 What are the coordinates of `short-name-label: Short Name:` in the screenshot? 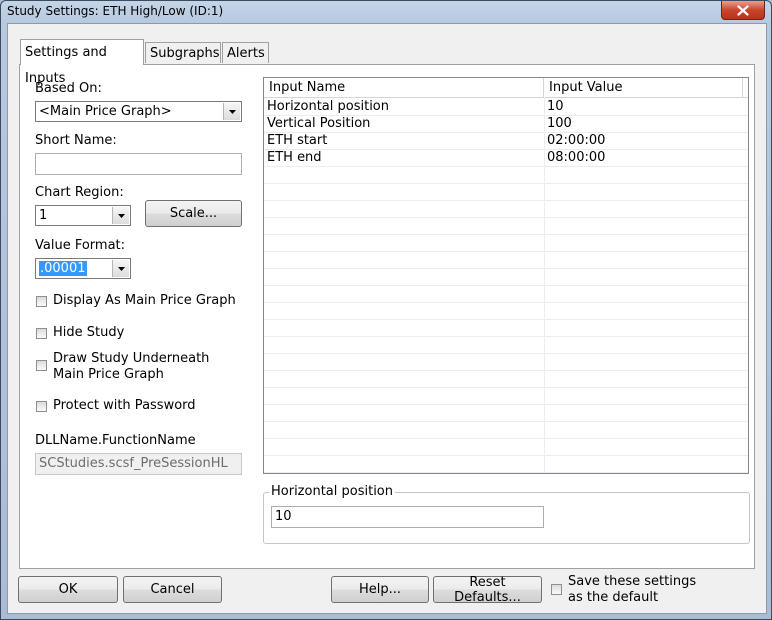 It's located at (76, 140).